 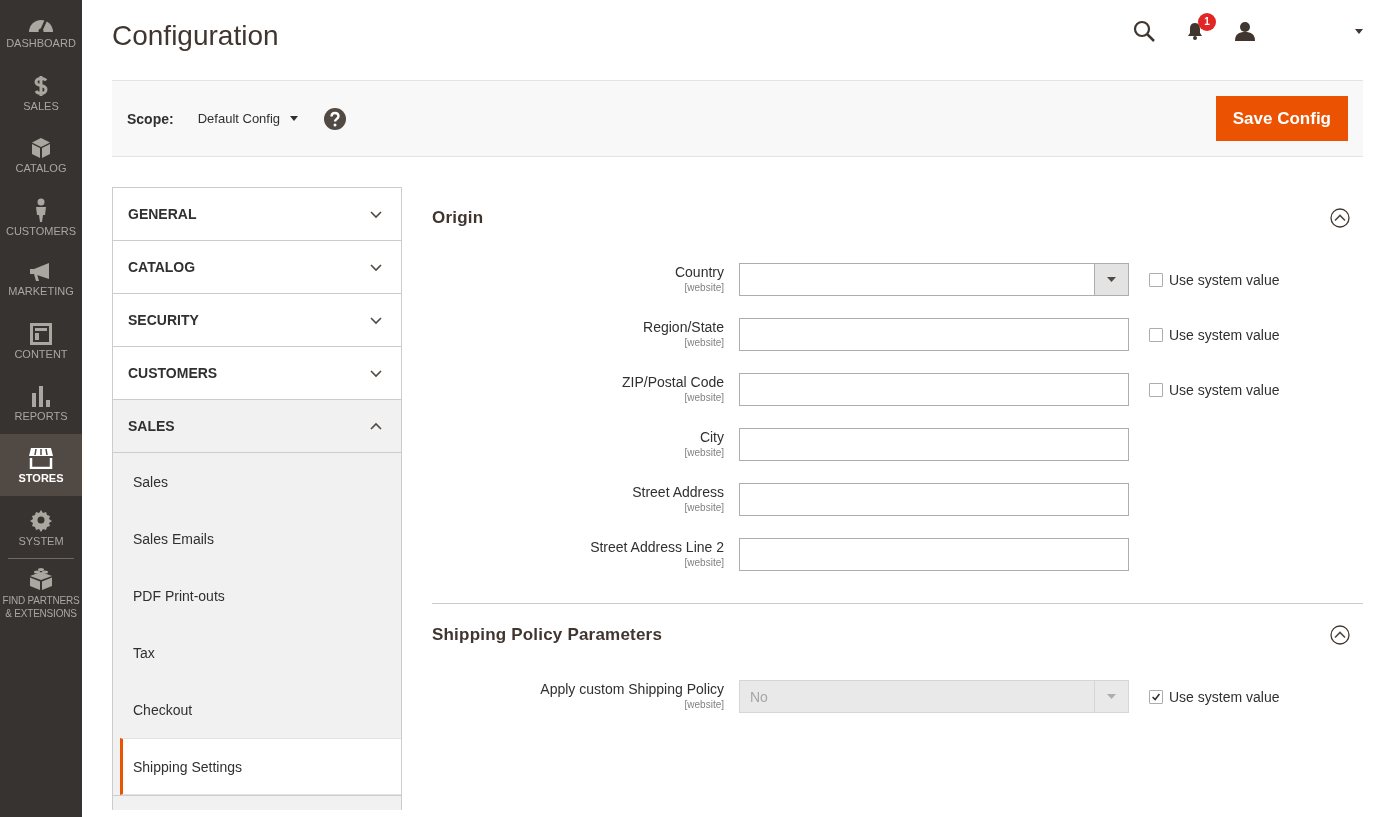 I want to click on menu-item: MARKETING, so click(x=41, y=279).